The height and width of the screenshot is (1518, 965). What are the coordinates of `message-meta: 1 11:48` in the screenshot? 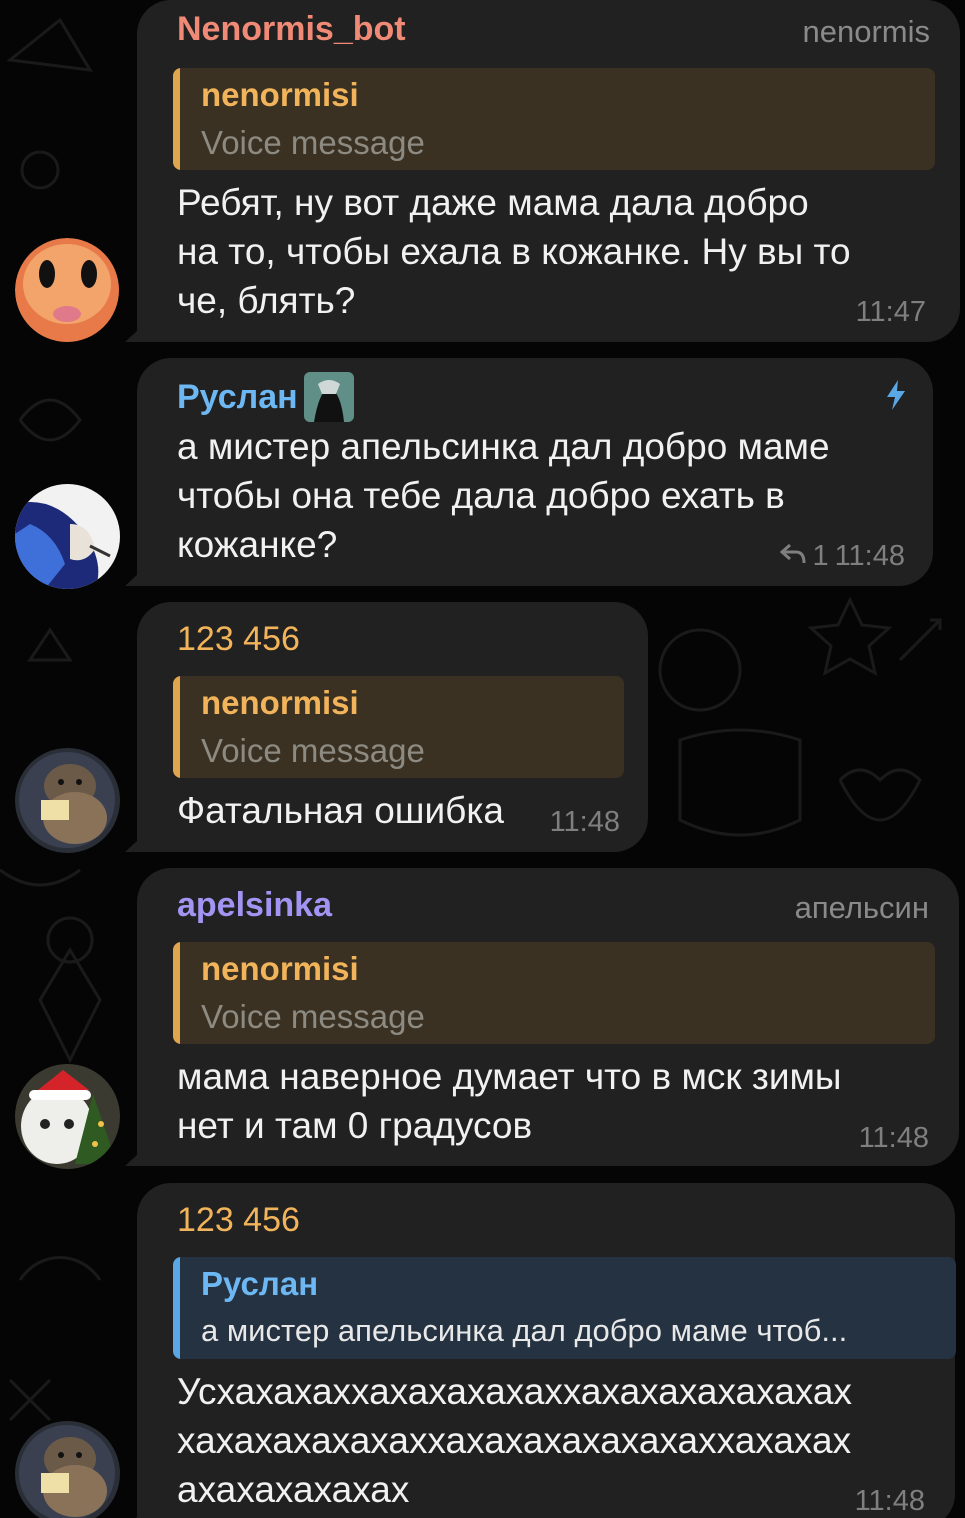 It's located at (842, 556).